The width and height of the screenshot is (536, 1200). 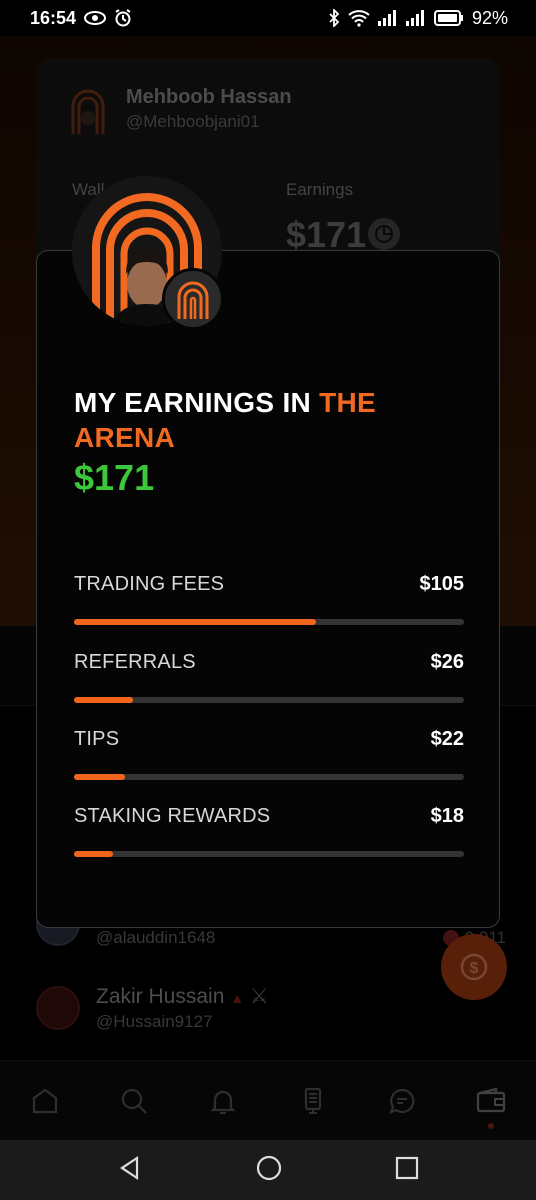 What do you see at coordinates (334, 18) in the screenshot?
I see `bluetooth-icon` at bounding box center [334, 18].